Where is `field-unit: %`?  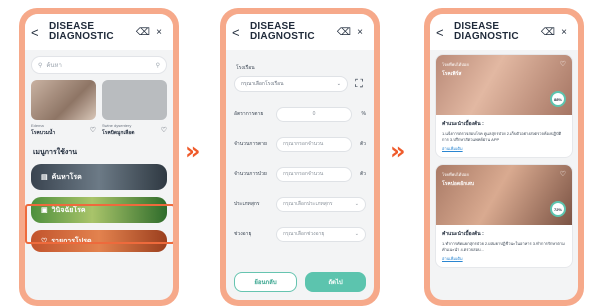 field-unit: % is located at coordinates (363, 114).